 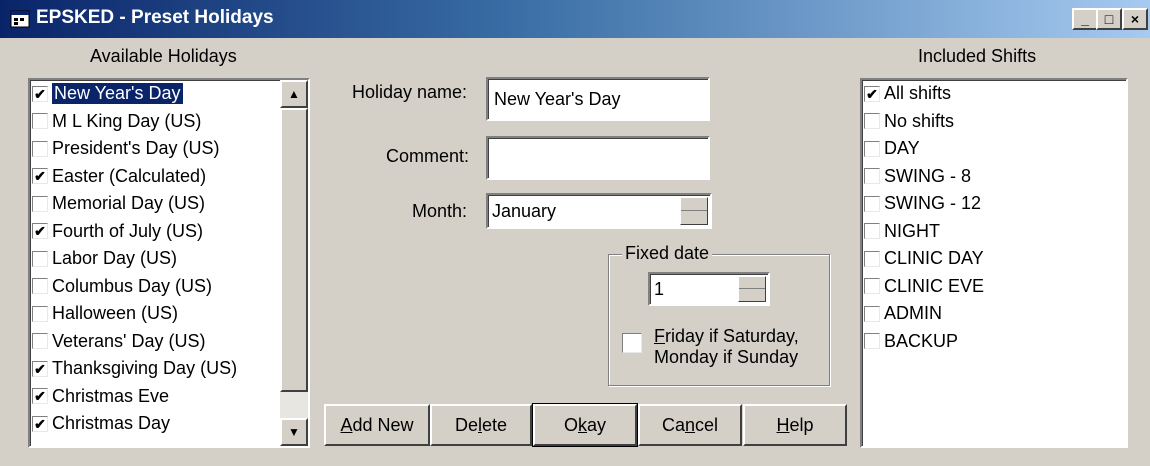 What do you see at coordinates (294, 250) in the screenshot?
I see `scroll-thumb` at bounding box center [294, 250].